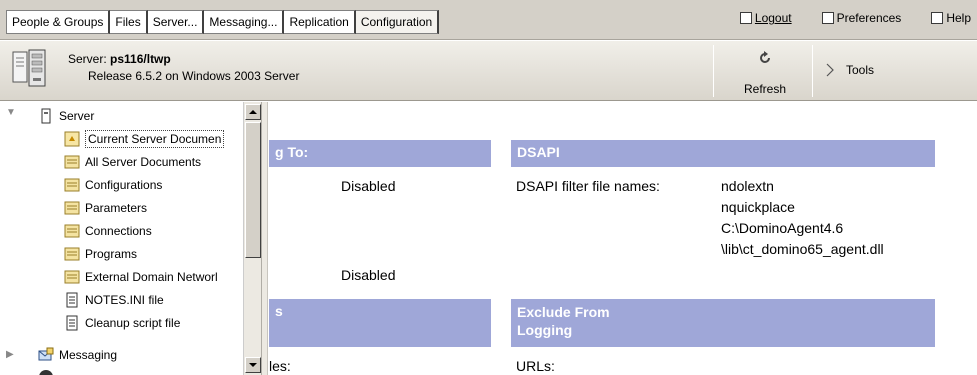 The image size is (977, 375). What do you see at coordinates (765, 71) in the screenshot?
I see `refresh-button: Refresh` at bounding box center [765, 71].